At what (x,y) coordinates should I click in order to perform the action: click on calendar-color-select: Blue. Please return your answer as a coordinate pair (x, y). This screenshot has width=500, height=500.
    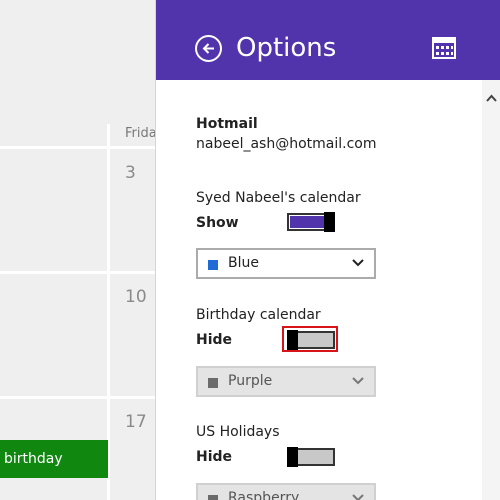
    Looking at the image, I should click on (286, 263).